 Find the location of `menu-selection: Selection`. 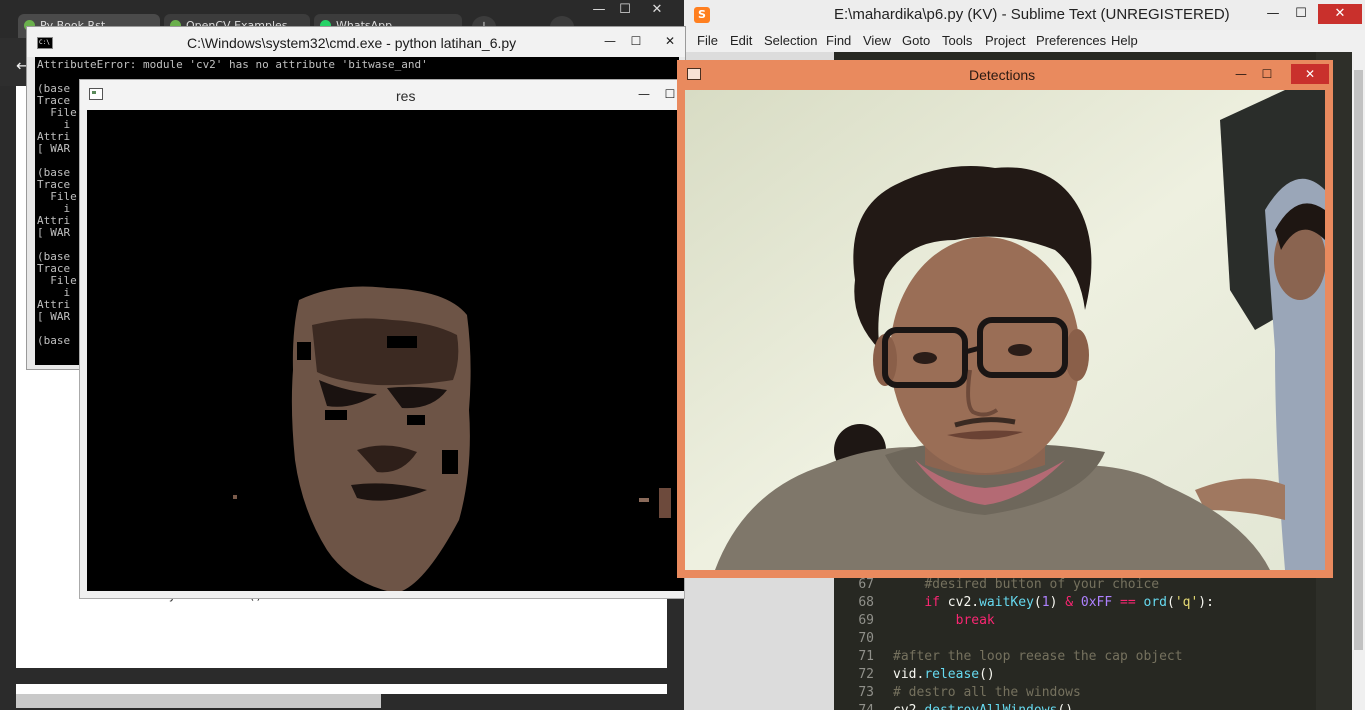

menu-selection: Selection is located at coordinates (790, 40).